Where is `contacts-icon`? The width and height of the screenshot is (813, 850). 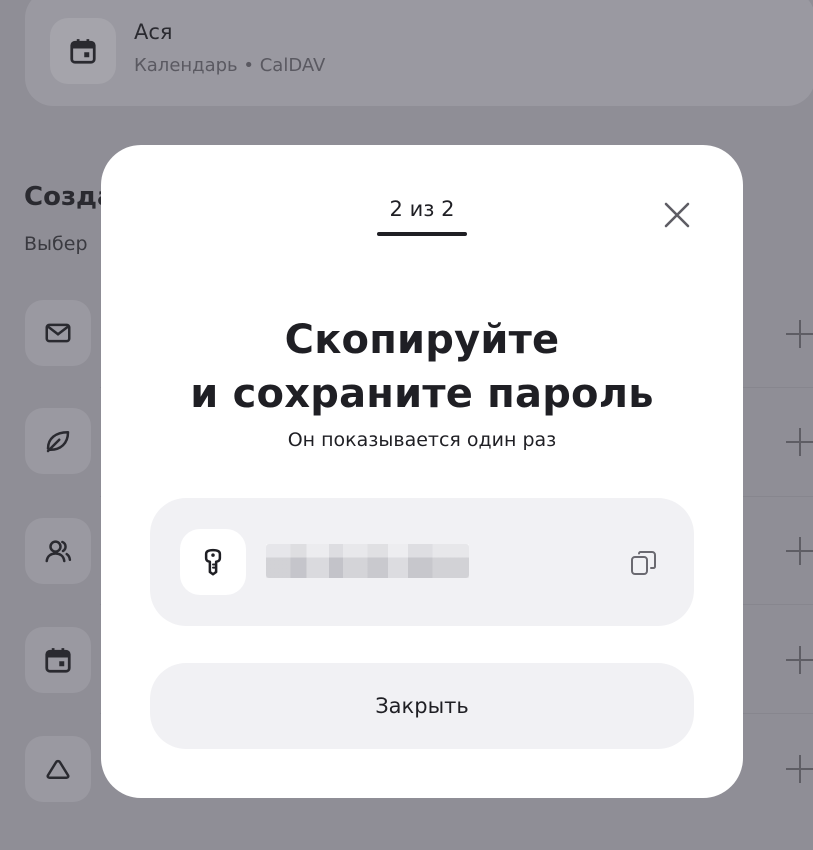
contacts-icon is located at coordinates (58, 551).